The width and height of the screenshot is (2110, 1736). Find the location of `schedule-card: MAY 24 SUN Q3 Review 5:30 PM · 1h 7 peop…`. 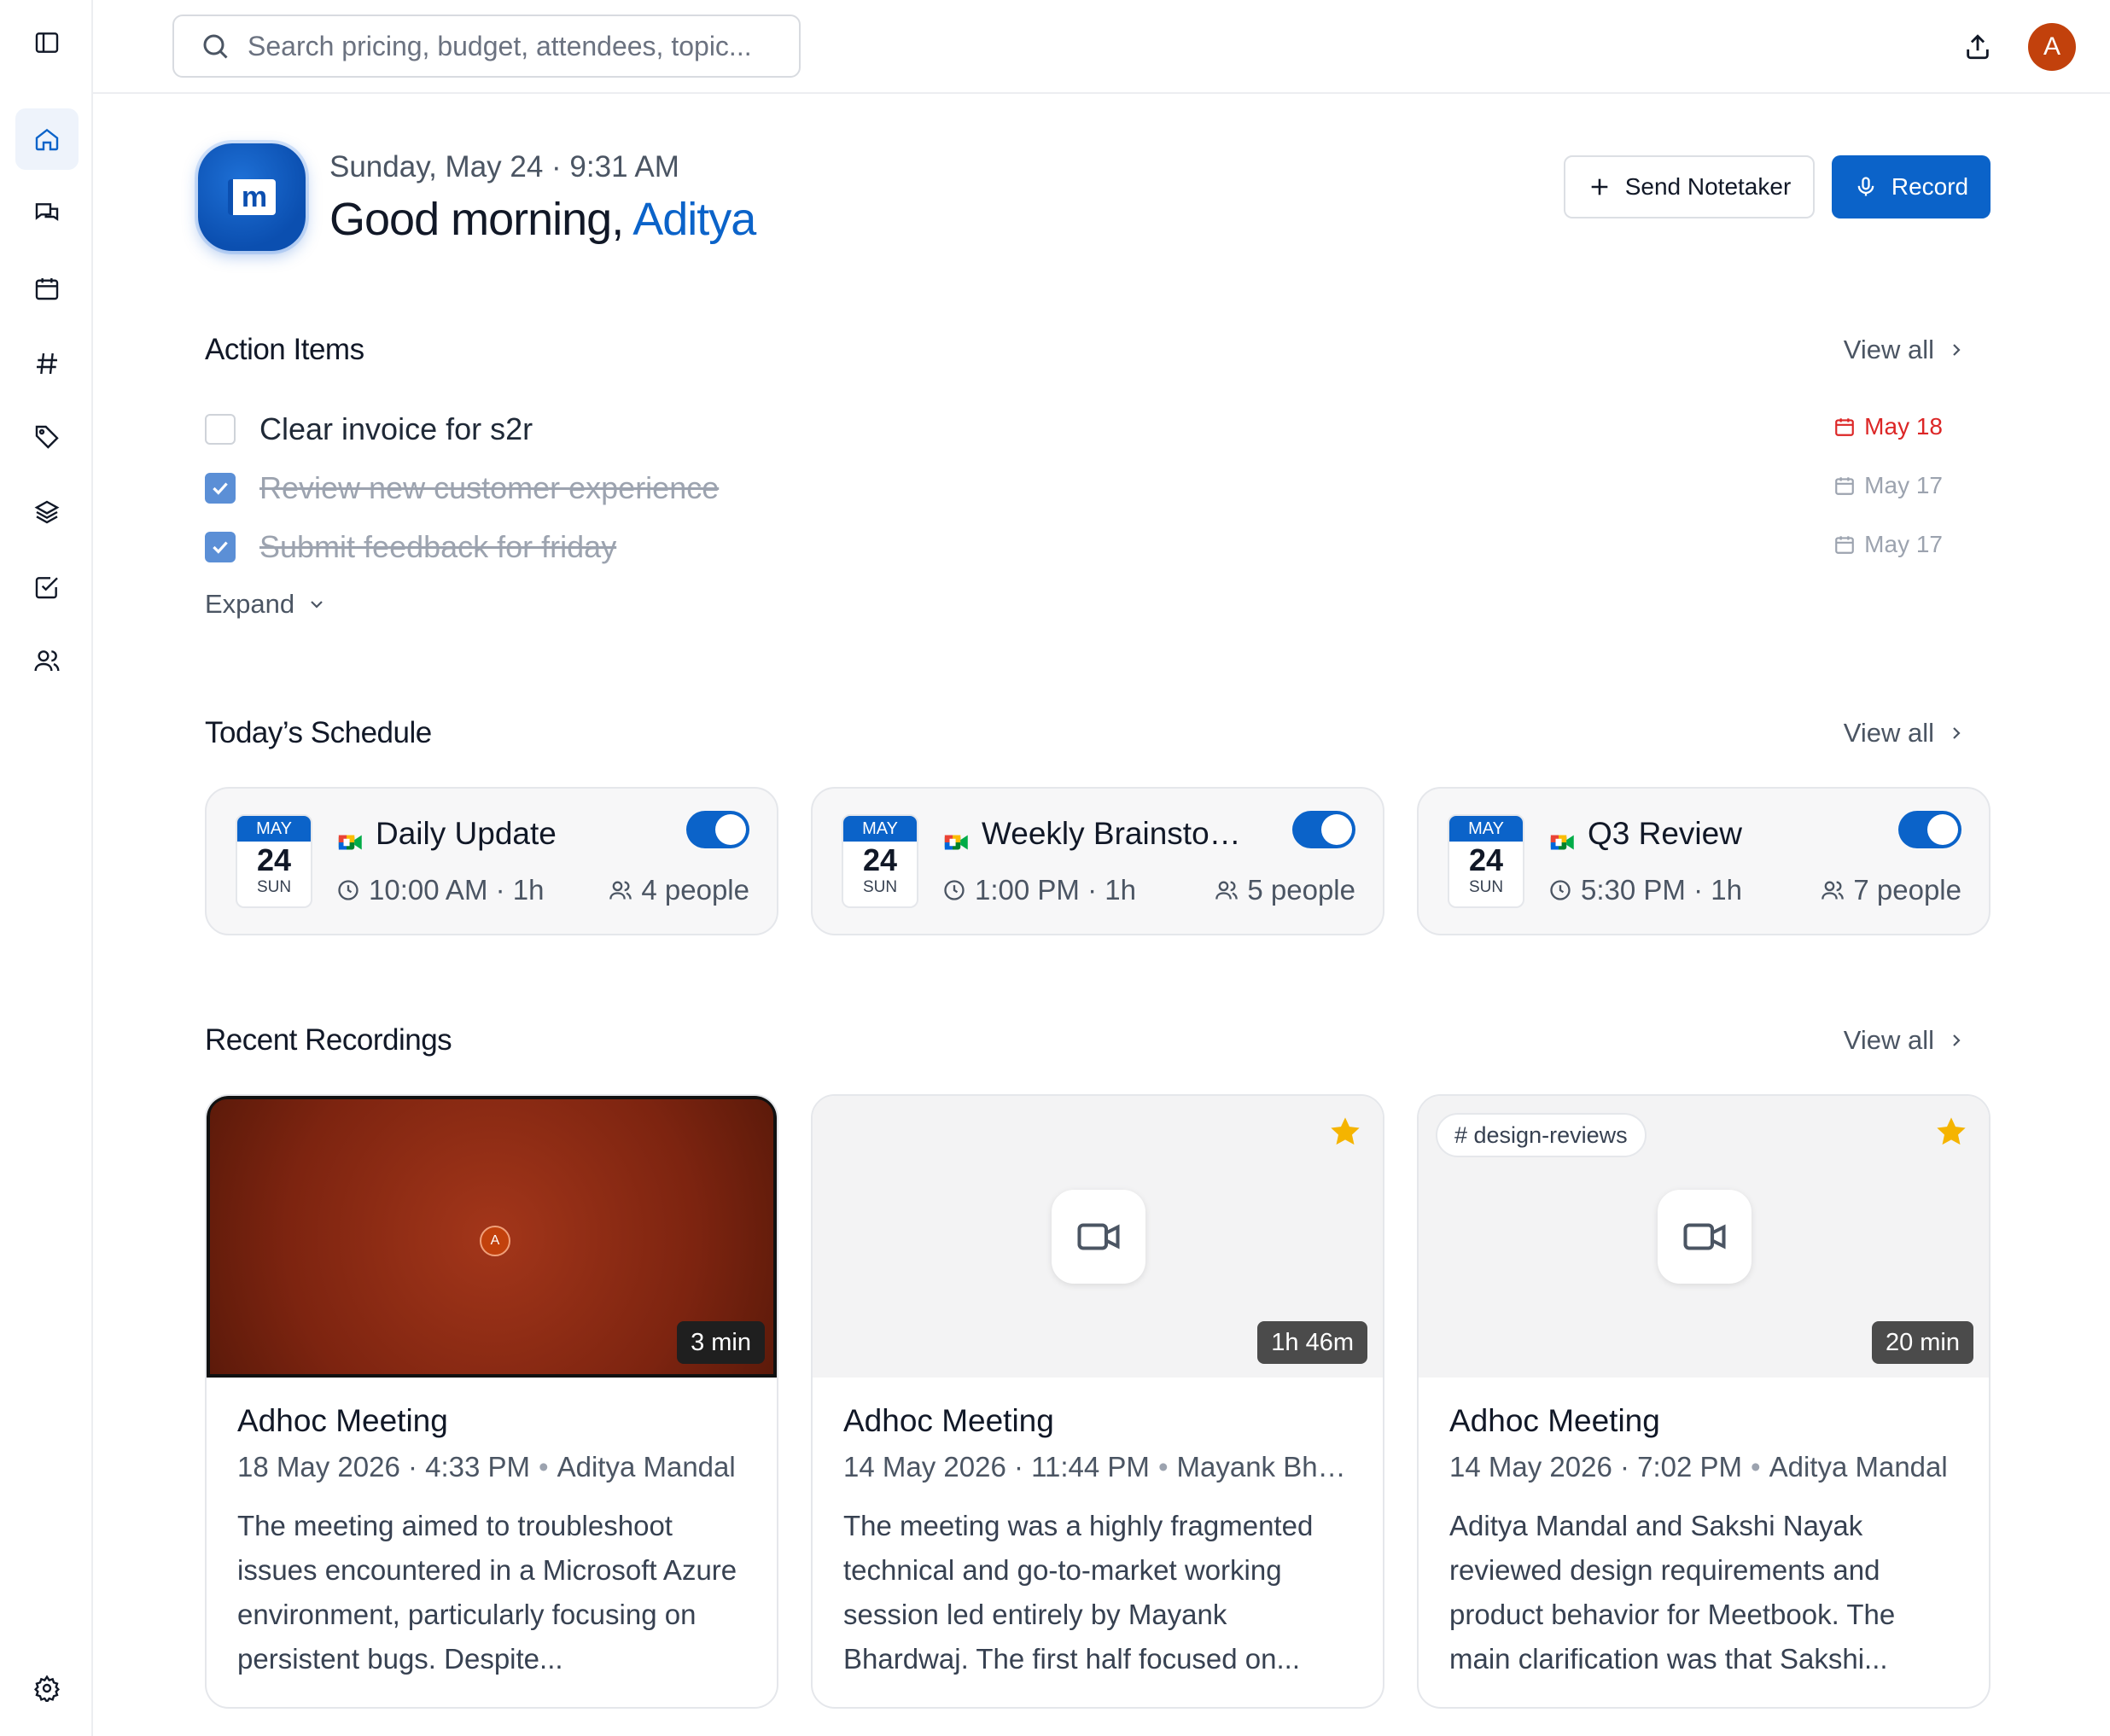

schedule-card: MAY 24 SUN Q3 Review 5:30 PM · 1h 7 peop… is located at coordinates (1704, 861).